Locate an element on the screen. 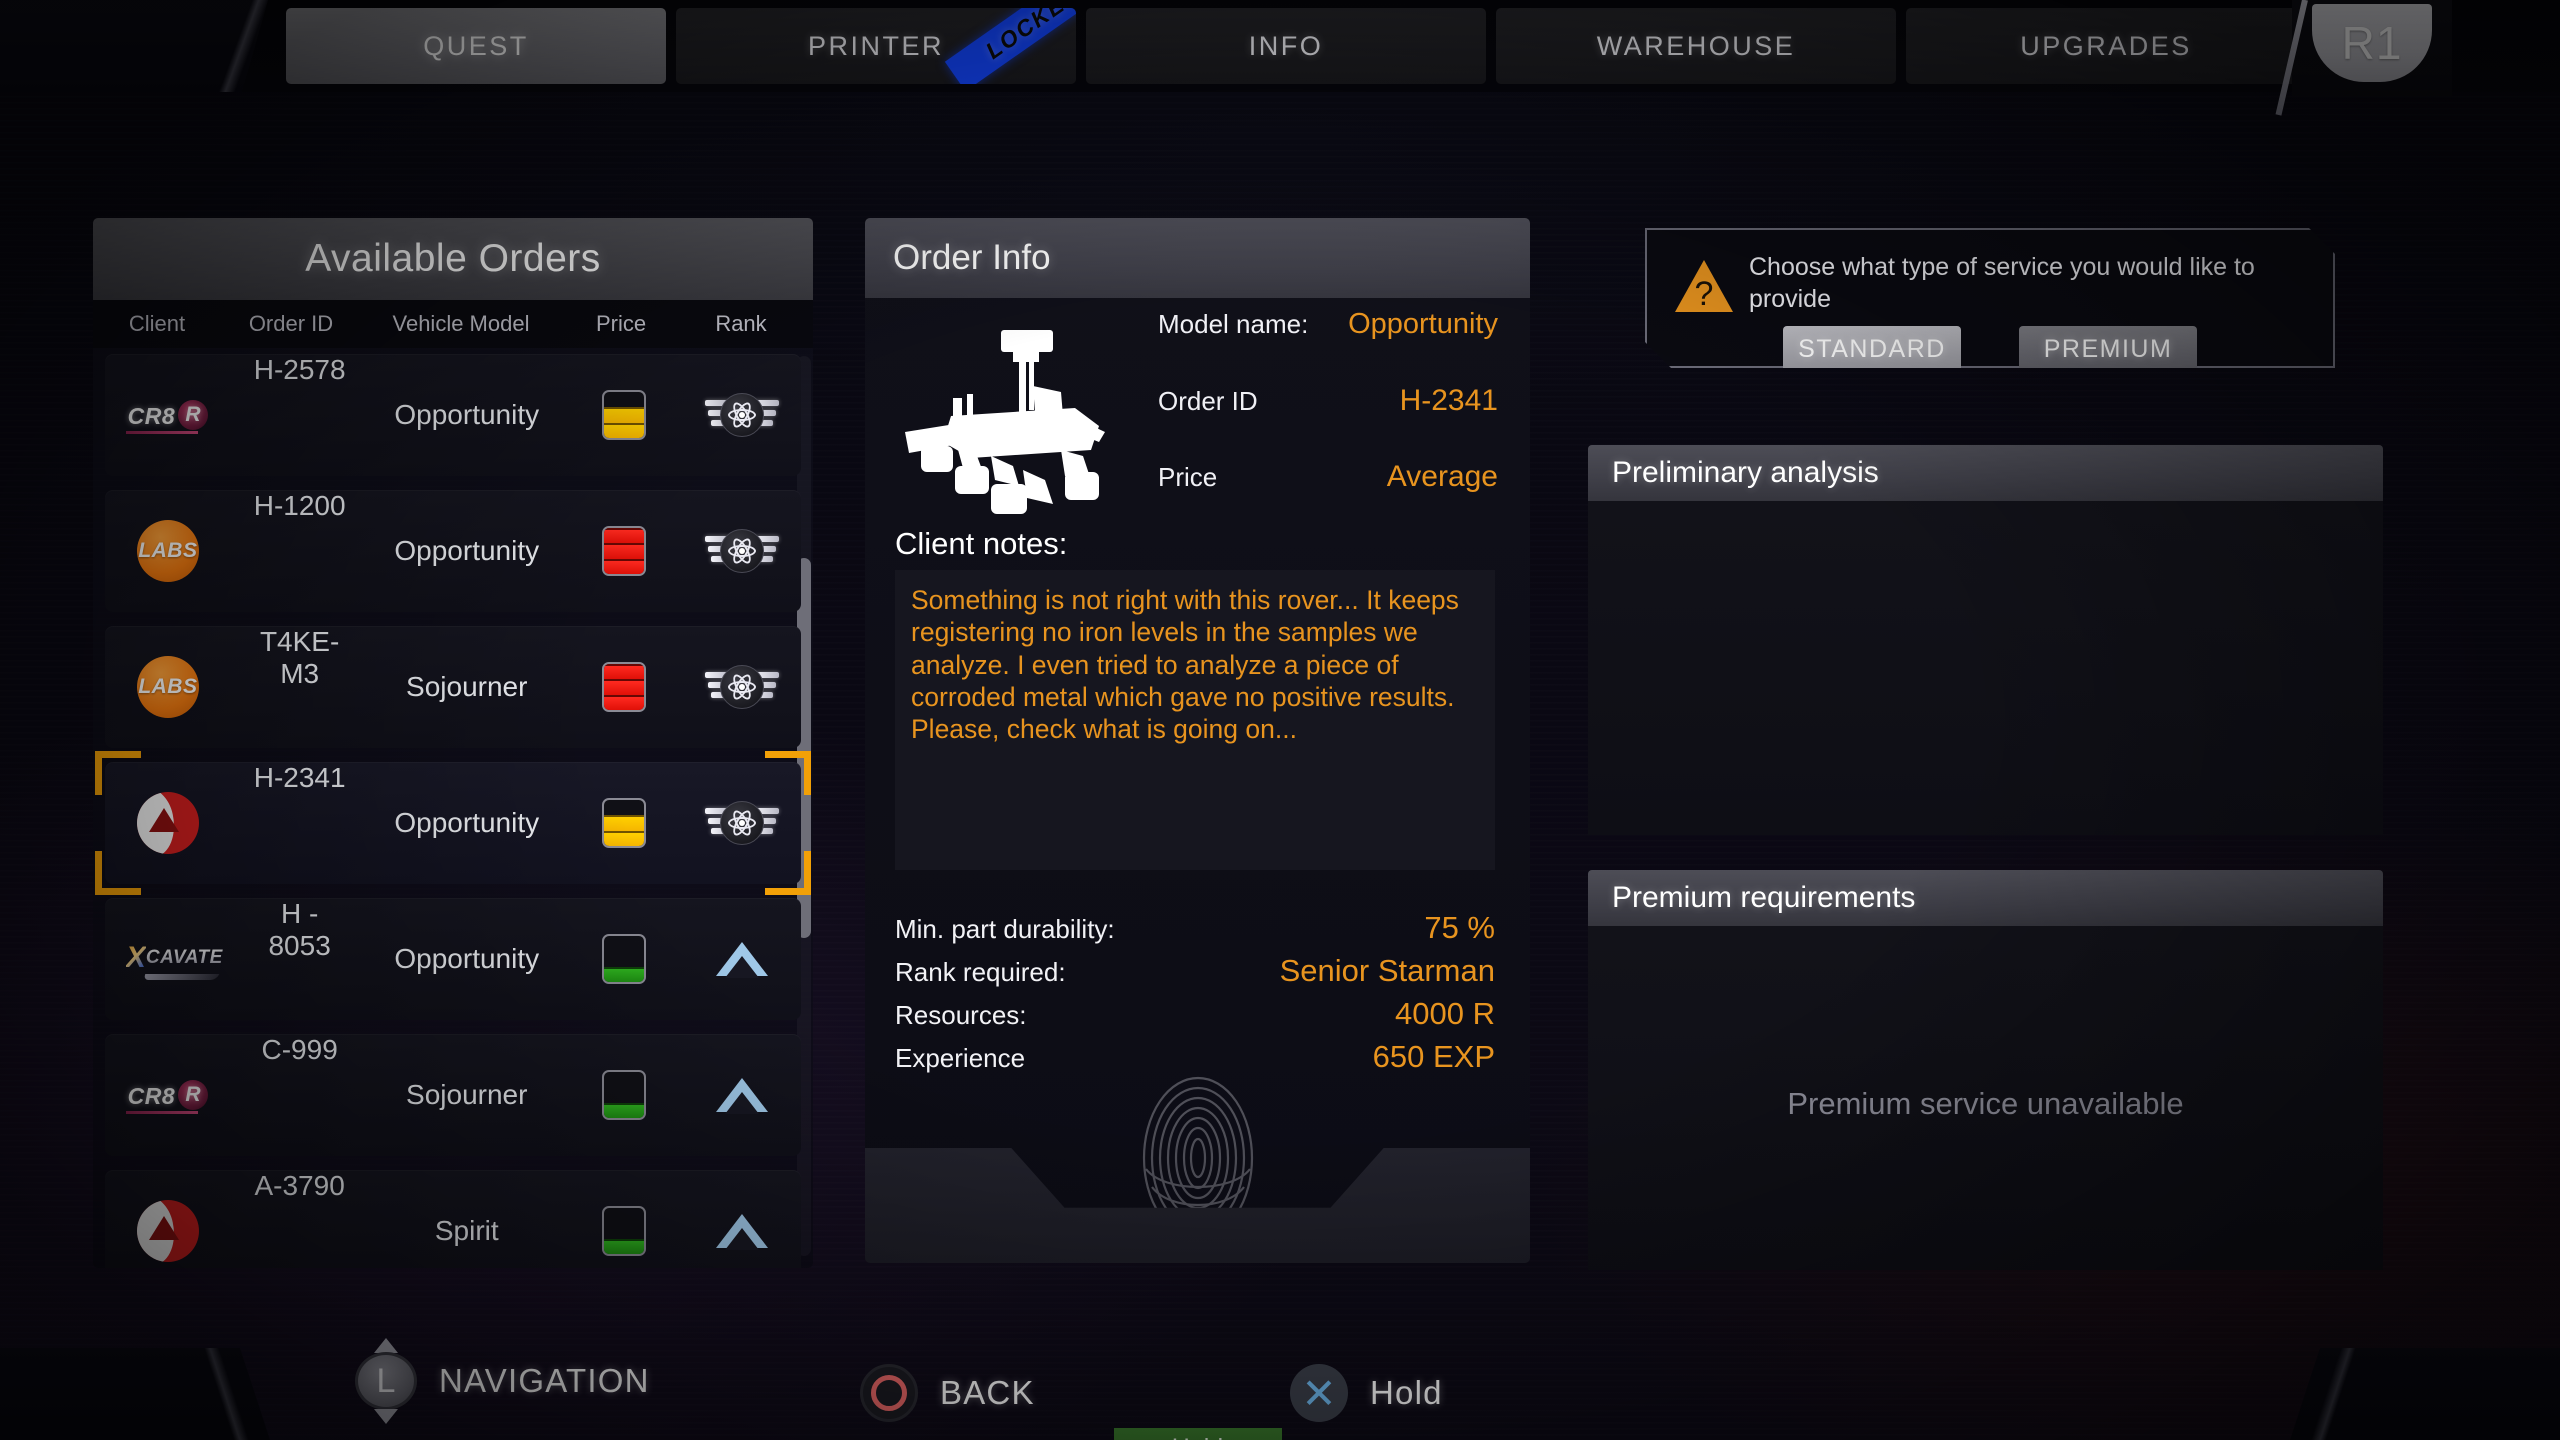 This screenshot has height=1440, width=2560. preliminary-analysis-panel: Preliminary analysis is located at coordinates (1985, 640).